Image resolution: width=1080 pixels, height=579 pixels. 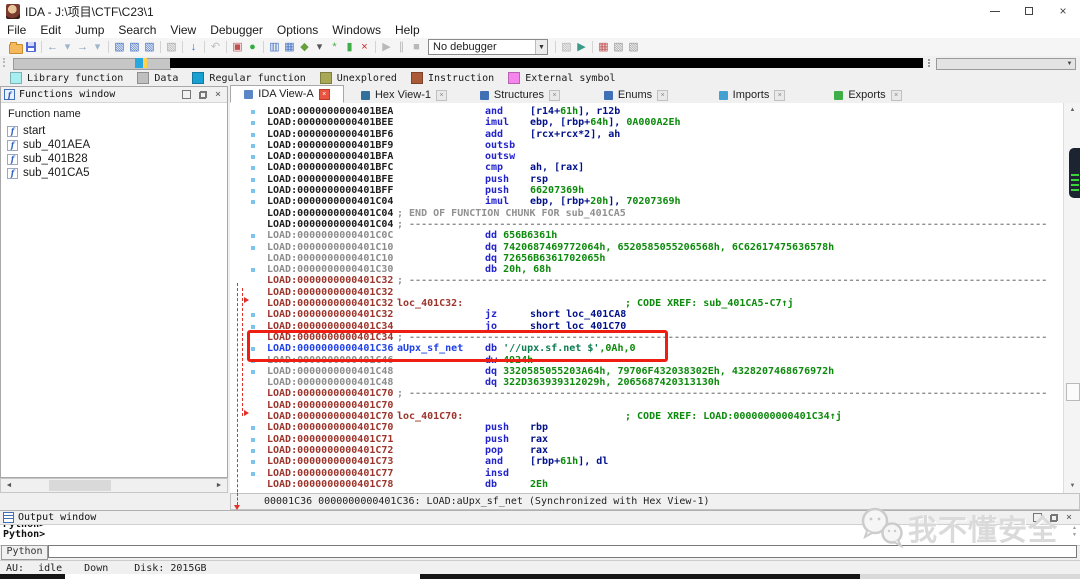 I want to click on copy-icon: ▧, so click(x=171, y=47).